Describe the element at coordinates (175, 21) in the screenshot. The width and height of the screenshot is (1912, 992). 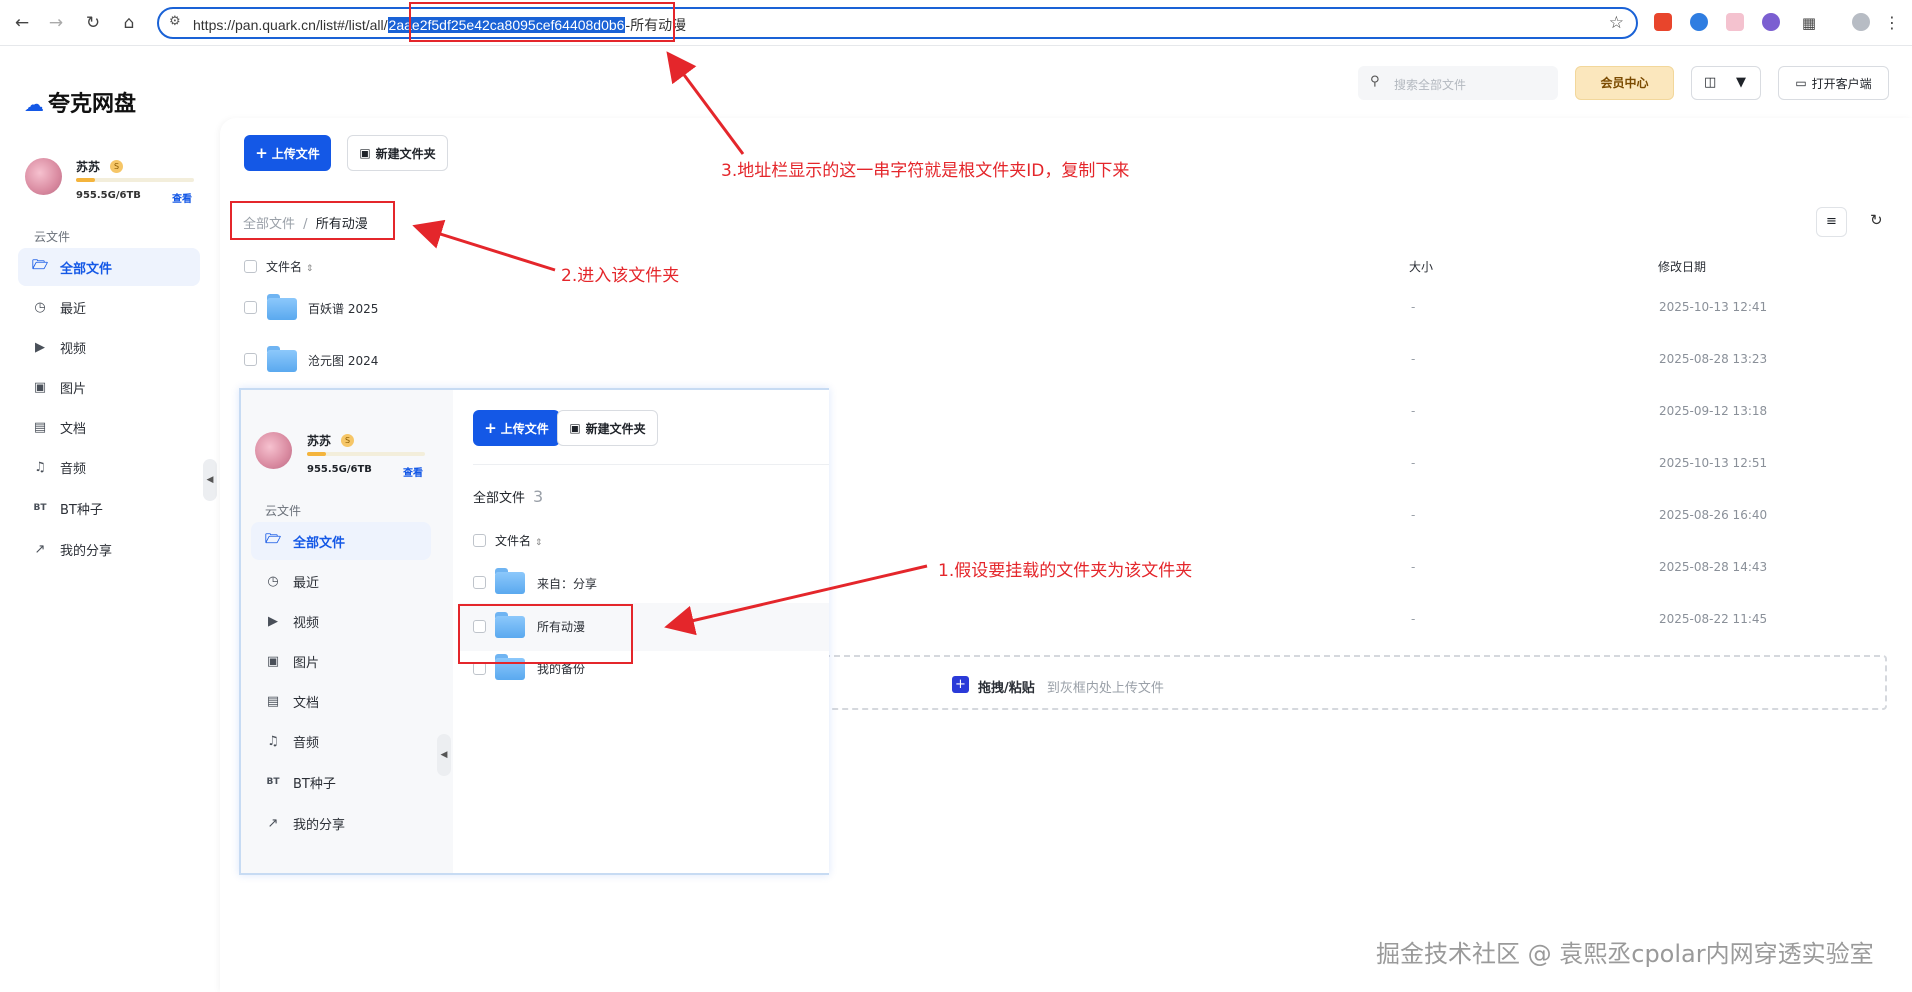
I see `site-info-icon: ⚙` at that location.